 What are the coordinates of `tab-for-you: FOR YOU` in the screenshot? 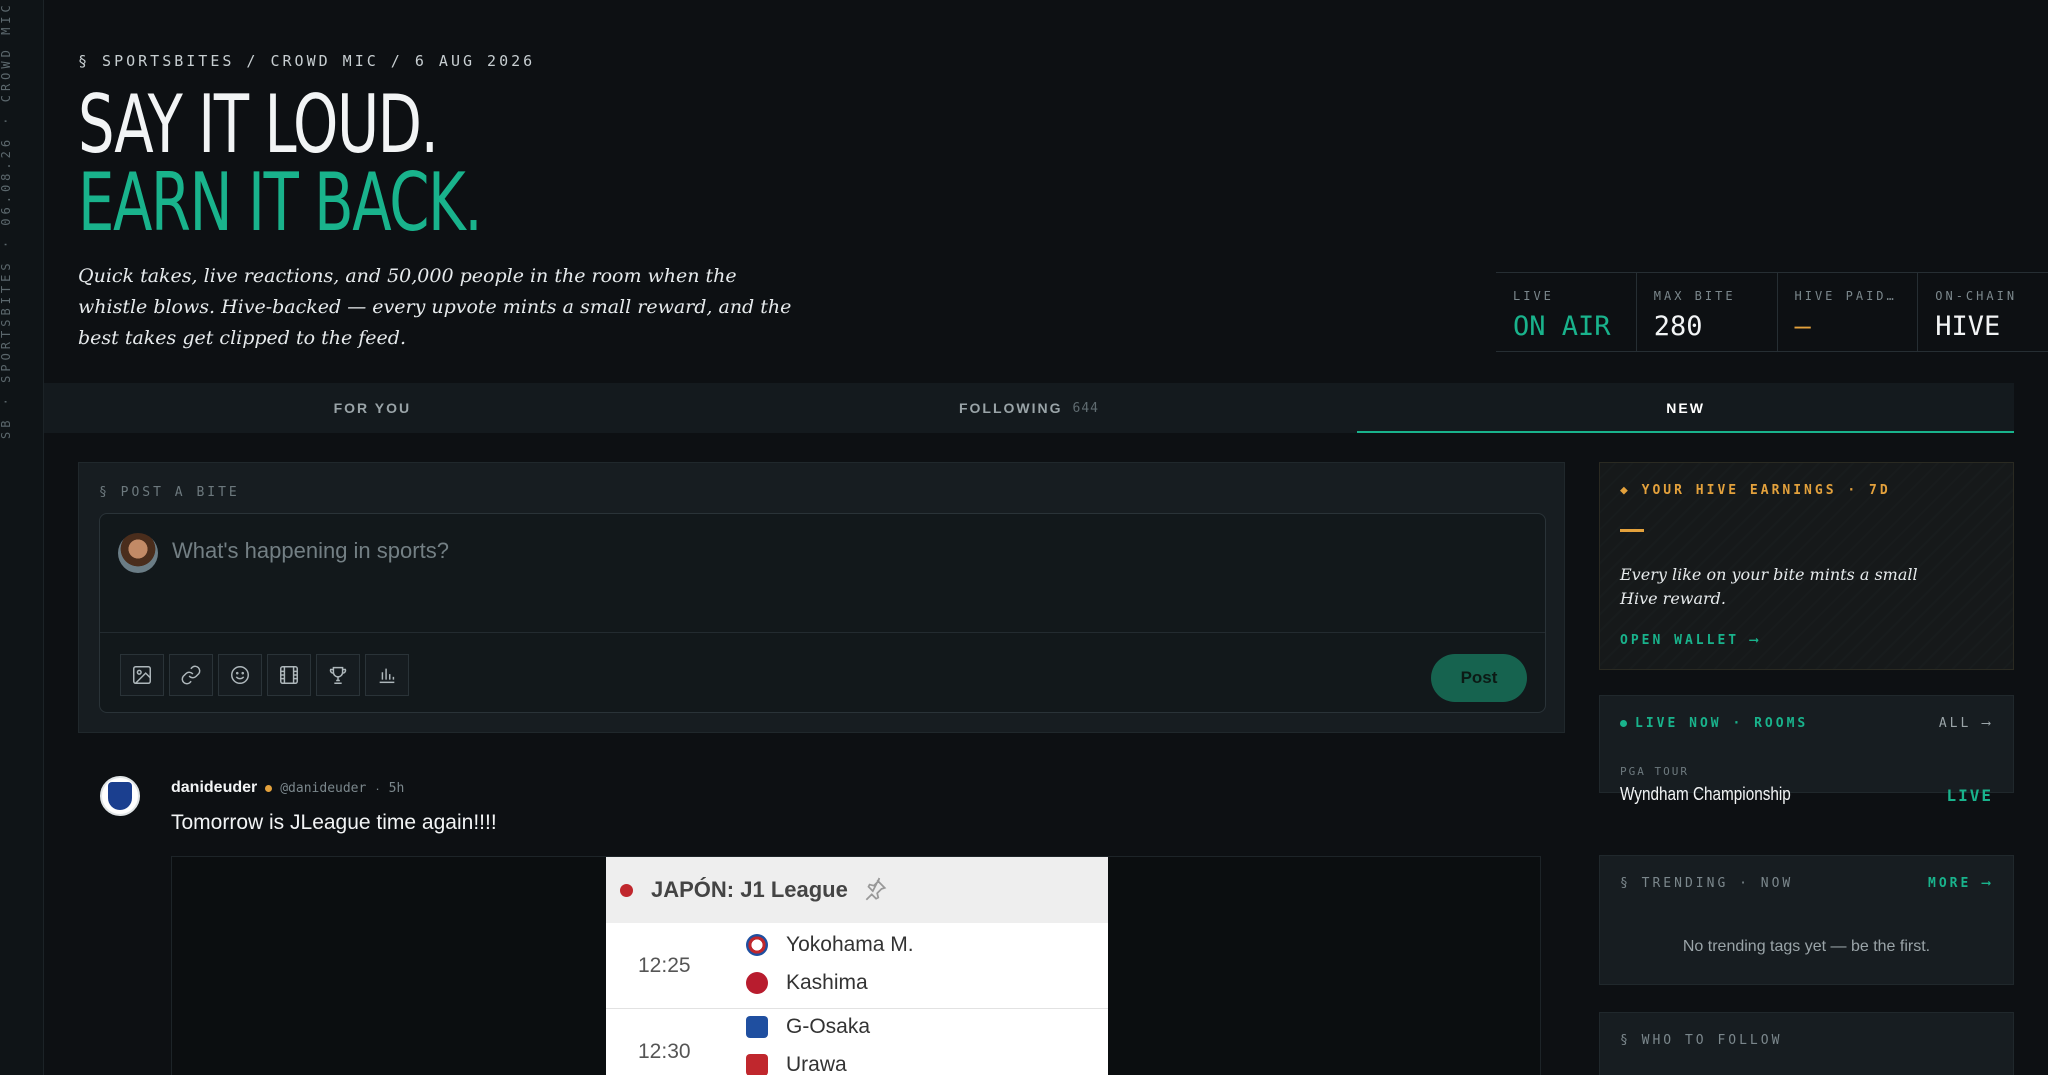 It's located at (372, 408).